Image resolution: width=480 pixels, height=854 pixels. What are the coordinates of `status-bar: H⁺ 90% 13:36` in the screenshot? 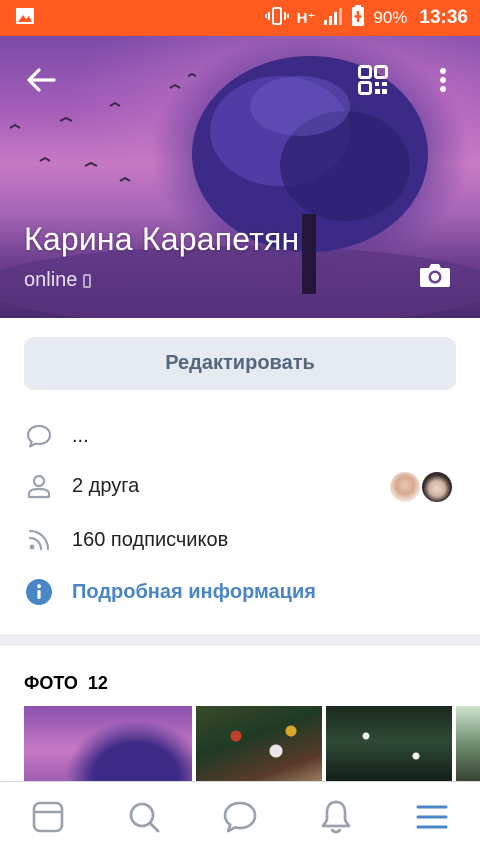 It's located at (240, 18).